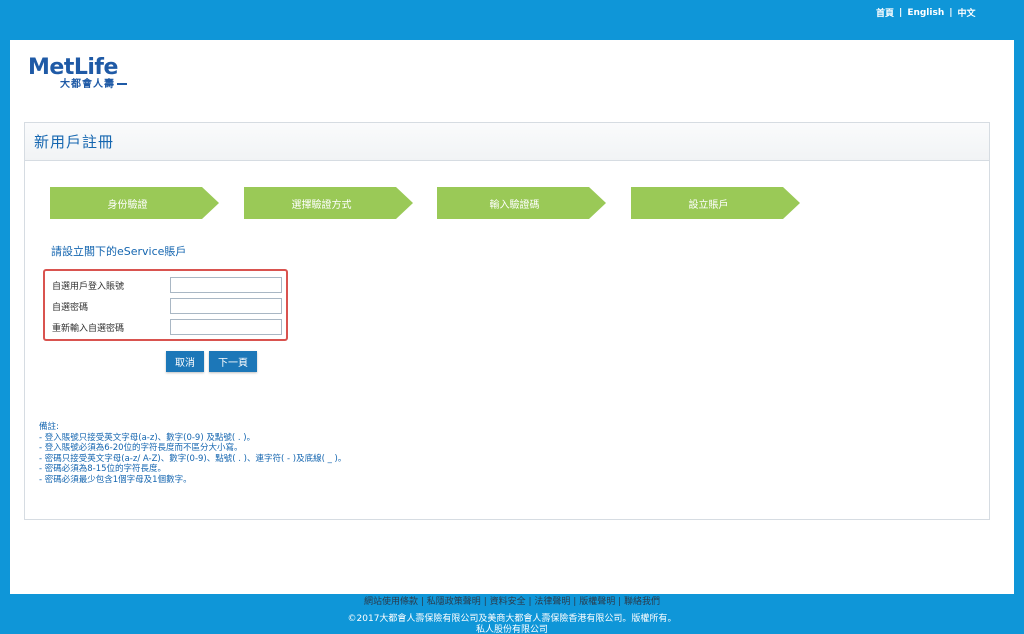 This screenshot has width=1024, height=634. What do you see at coordinates (73, 67) in the screenshot?
I see `logo-wordmark: MetLife` at bounding box center [73, 67].